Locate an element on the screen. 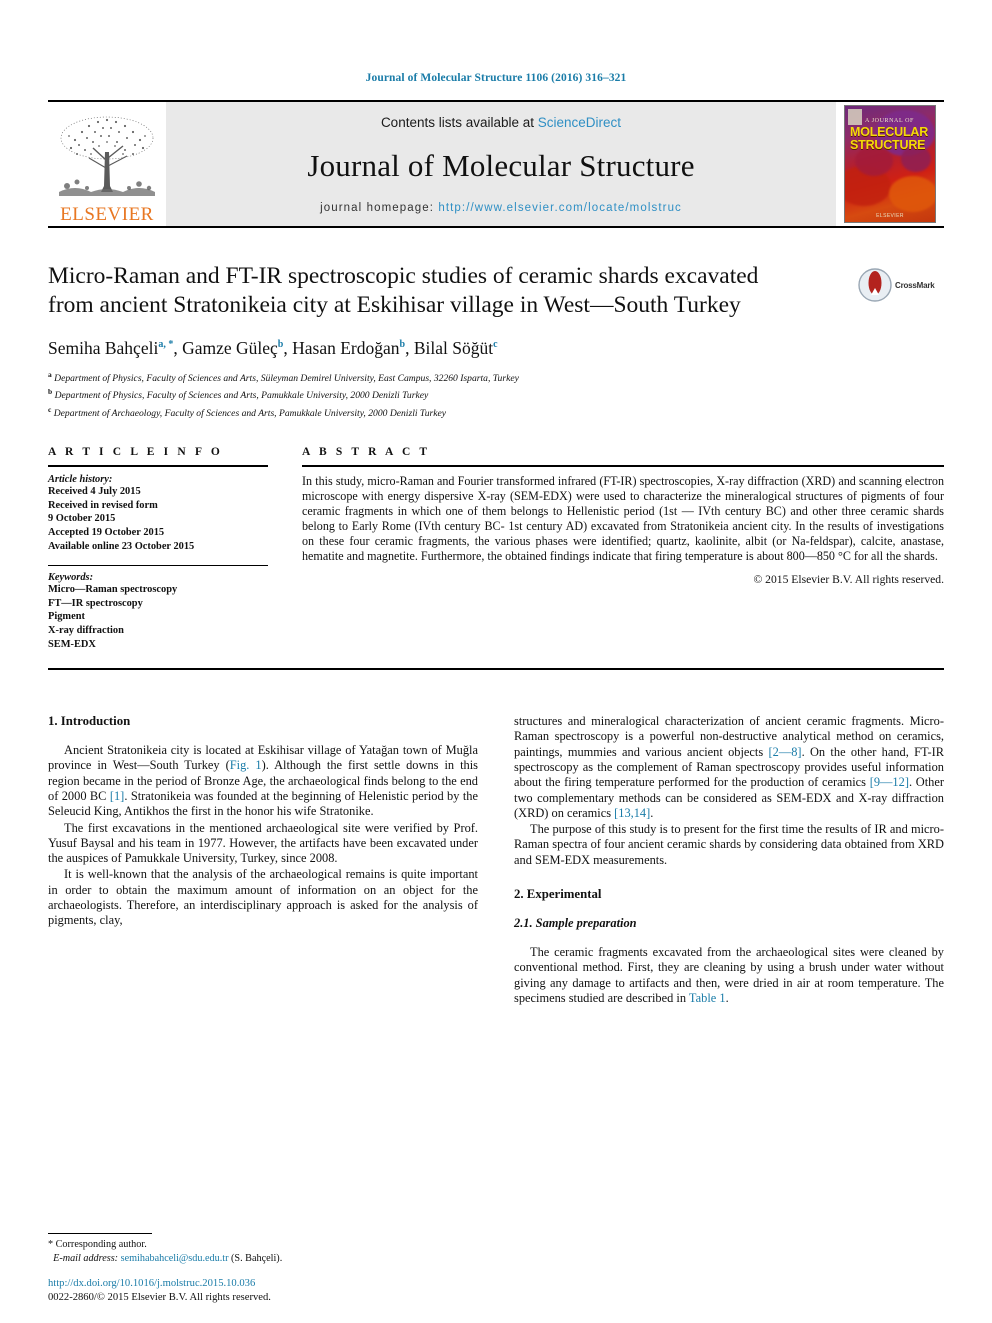 The image size is (992, 1323). article-history-item: Available online 23 October 2015 is located at coordinates (121, 546).